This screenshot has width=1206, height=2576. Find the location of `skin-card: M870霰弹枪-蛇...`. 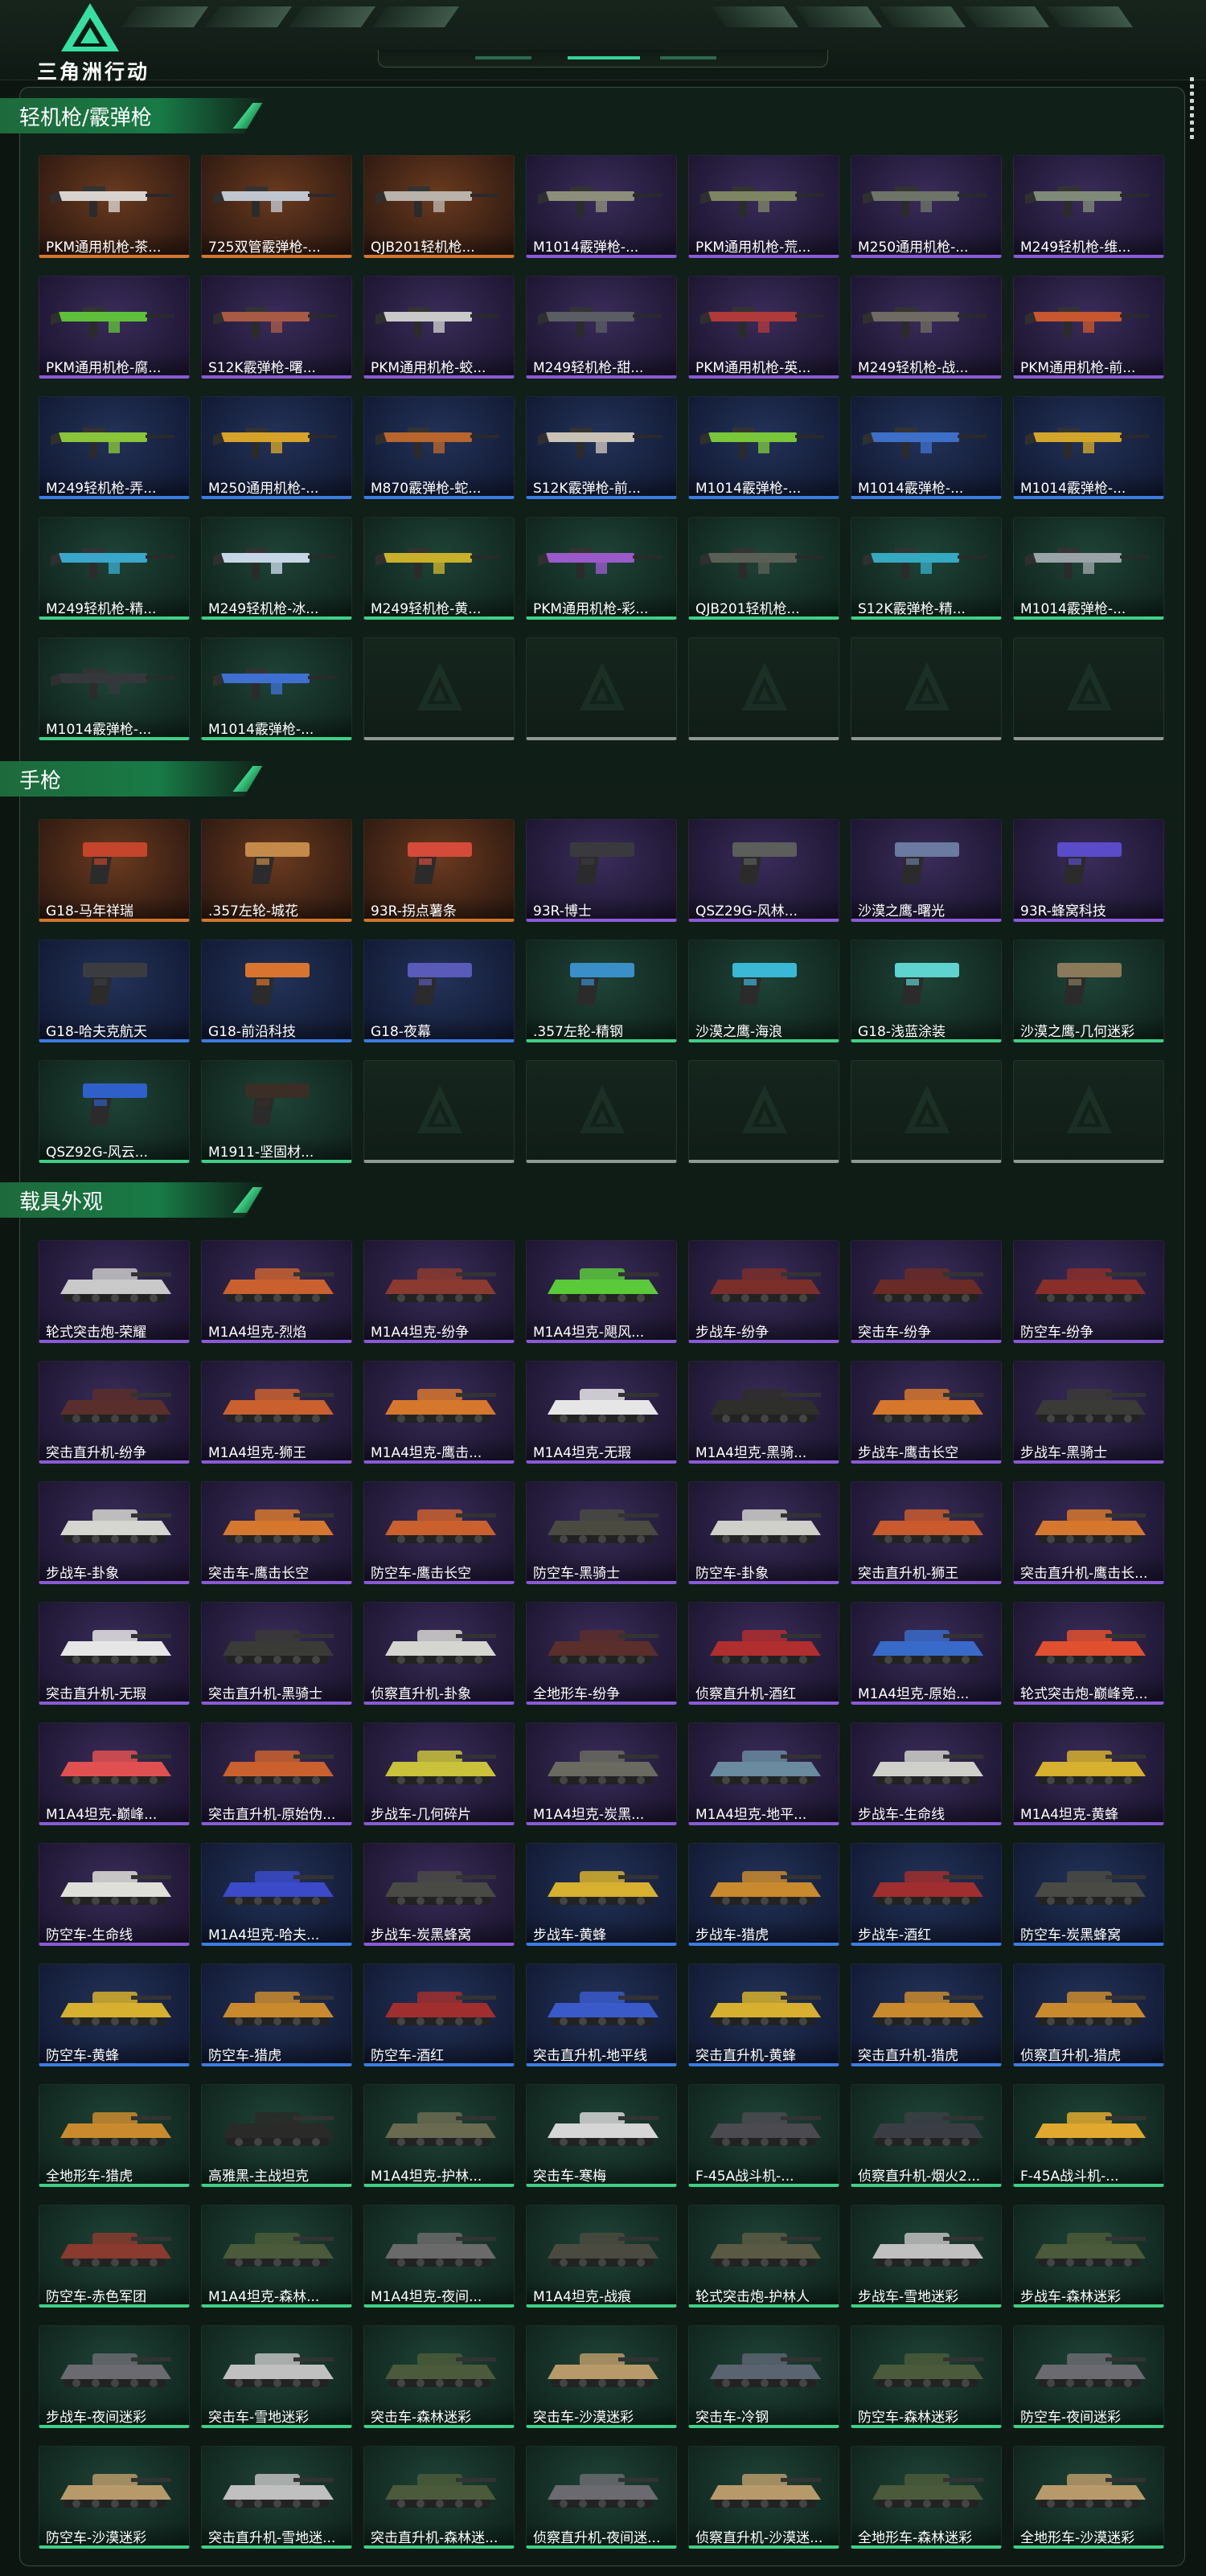

skin-card: M870霰弹枪-蛇... is located at coordinates (439, 447).